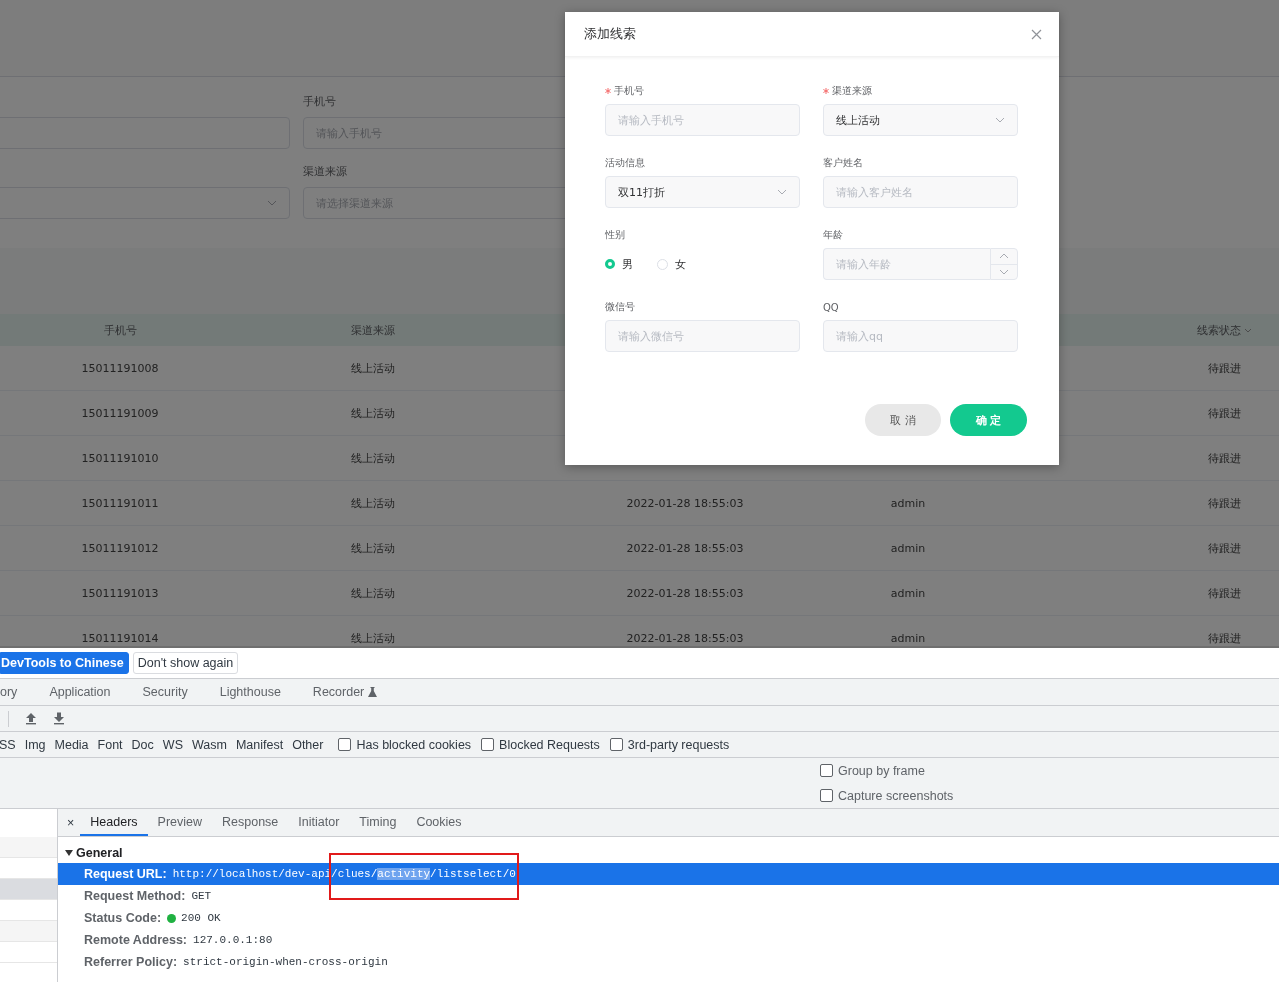 The height and width of the screenshot is (982, 1279). What do you see at coordinates (540, 744) in the screenshot?
I see `checkbox: Blocked Requests` at bounding box center [540, 744].